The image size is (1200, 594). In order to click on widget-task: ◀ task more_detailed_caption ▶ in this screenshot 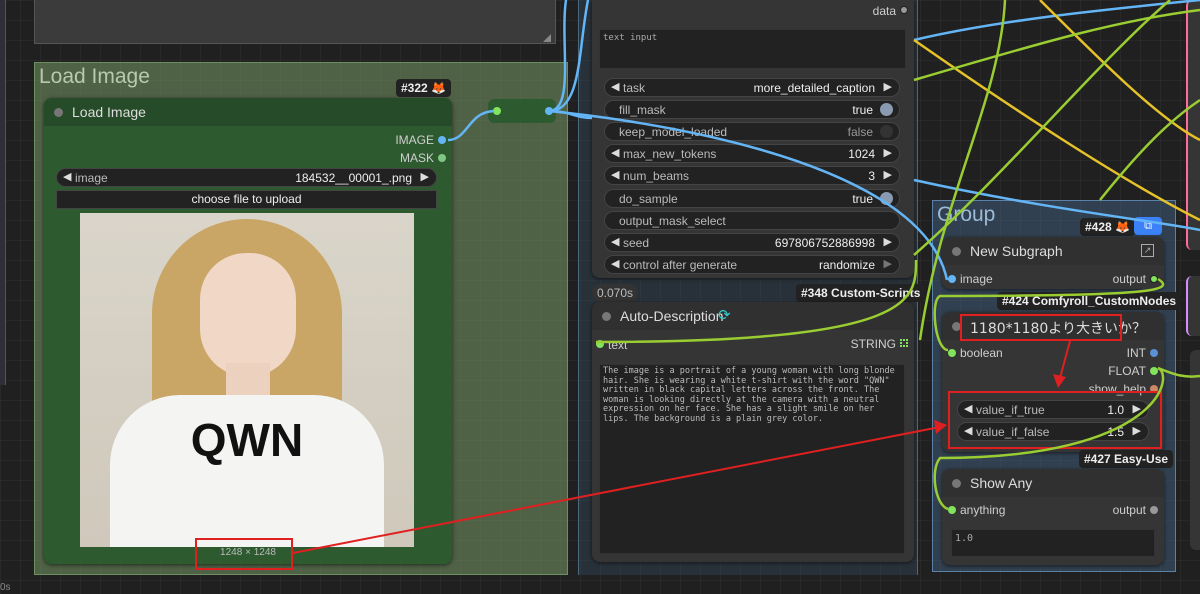, I will do `click(752, 87)`.